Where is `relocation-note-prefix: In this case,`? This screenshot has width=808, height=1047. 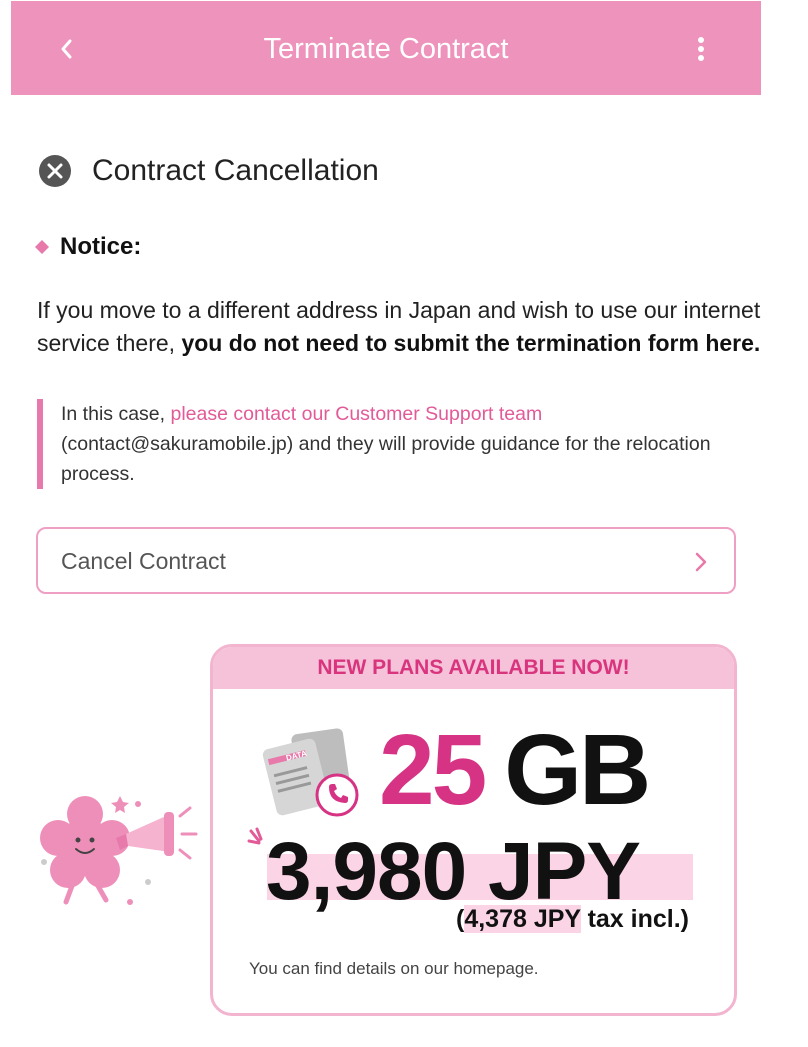 relocation-note-prefix: In this case, is located at coordinates (116, 414).